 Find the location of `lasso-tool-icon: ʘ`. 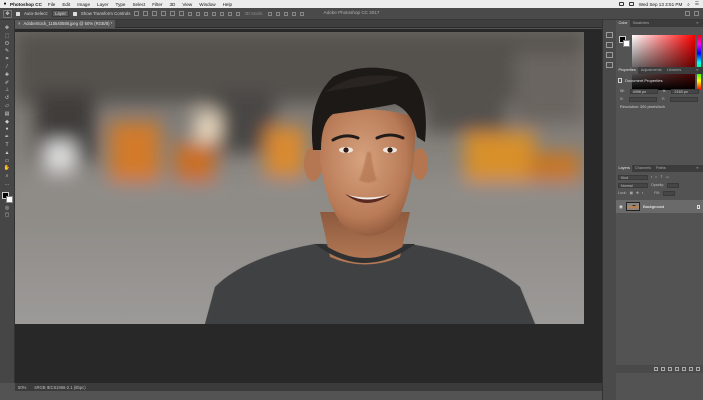

lasso-tool-icon: ʘ is located at coordinates (7, 44).